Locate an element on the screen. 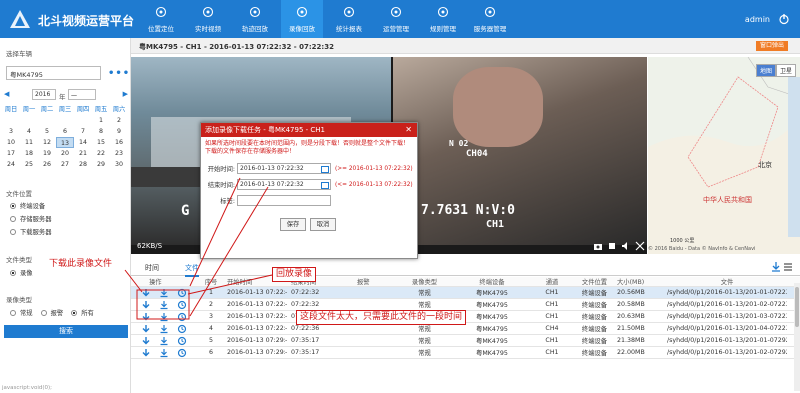 Image resolution: width=800 pixels, height=393 pixels. nav-item: 运营管理 is located at coordinates (396, 19).